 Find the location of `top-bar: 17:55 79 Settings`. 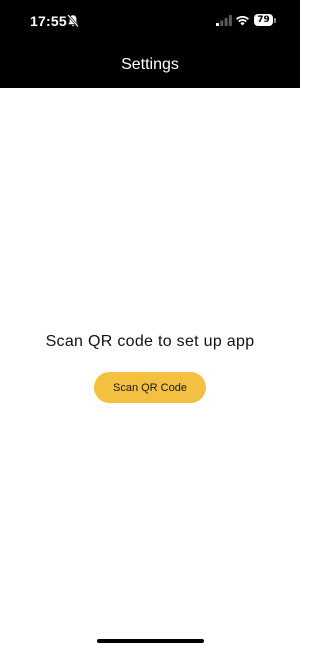

top-bar: 17:55 79 Settings is located at coordinates (150, 44).